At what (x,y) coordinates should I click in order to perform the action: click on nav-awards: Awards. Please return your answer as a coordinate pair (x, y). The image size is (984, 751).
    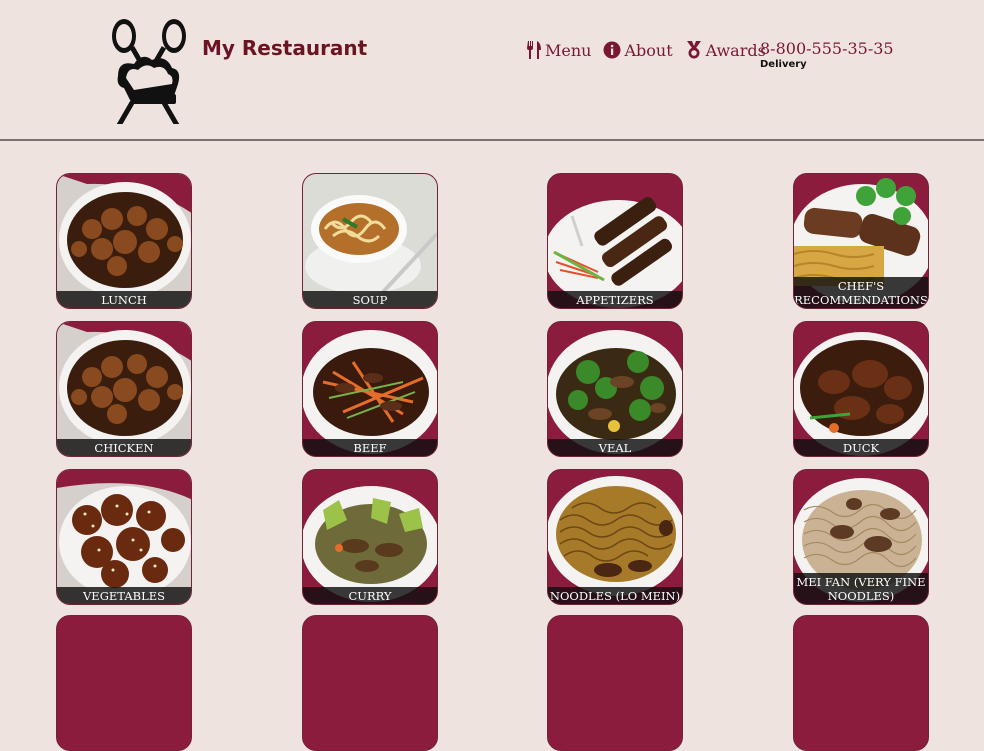
    Looking at the image, I should click on (725, 50).